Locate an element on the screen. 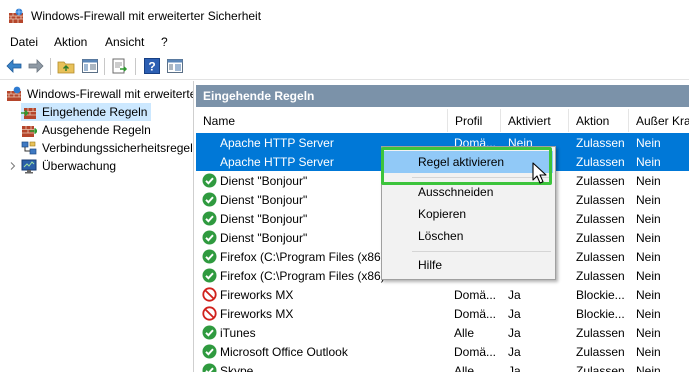 This screenshot has height=372, width=689. column-profil: Profil is located at coordinates (474, 120).